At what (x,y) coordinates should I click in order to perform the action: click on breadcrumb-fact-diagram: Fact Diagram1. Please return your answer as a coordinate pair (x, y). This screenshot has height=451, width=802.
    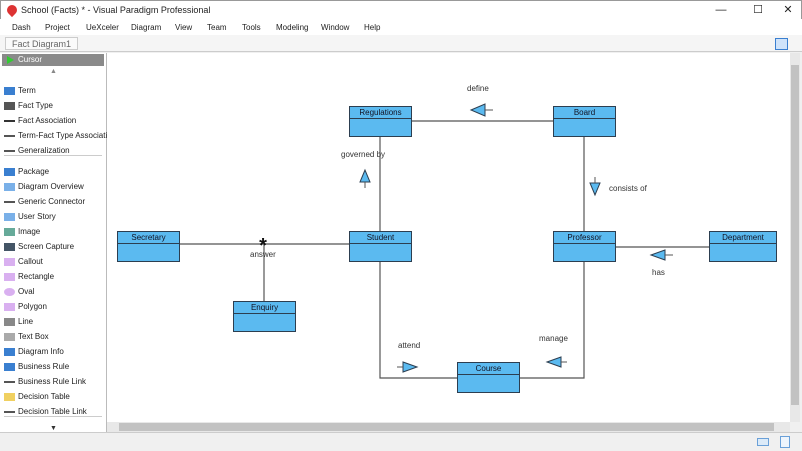
    Looking at the image, I should click on (42, 43).